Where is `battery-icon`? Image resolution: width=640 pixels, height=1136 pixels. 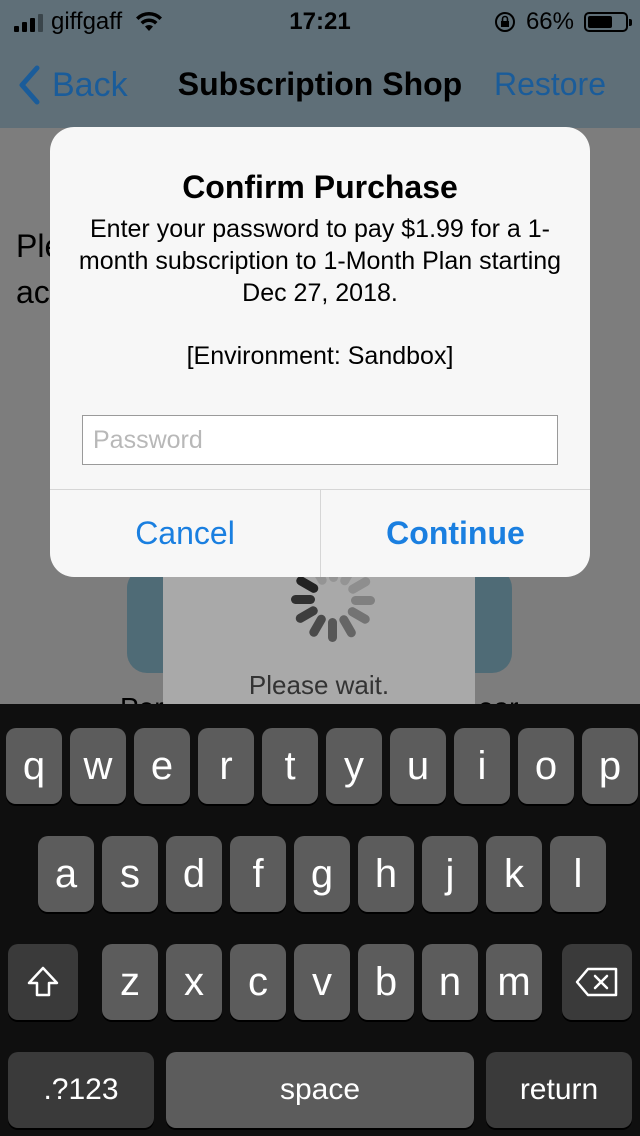
battery-icon is located at coordinates (608, 22).